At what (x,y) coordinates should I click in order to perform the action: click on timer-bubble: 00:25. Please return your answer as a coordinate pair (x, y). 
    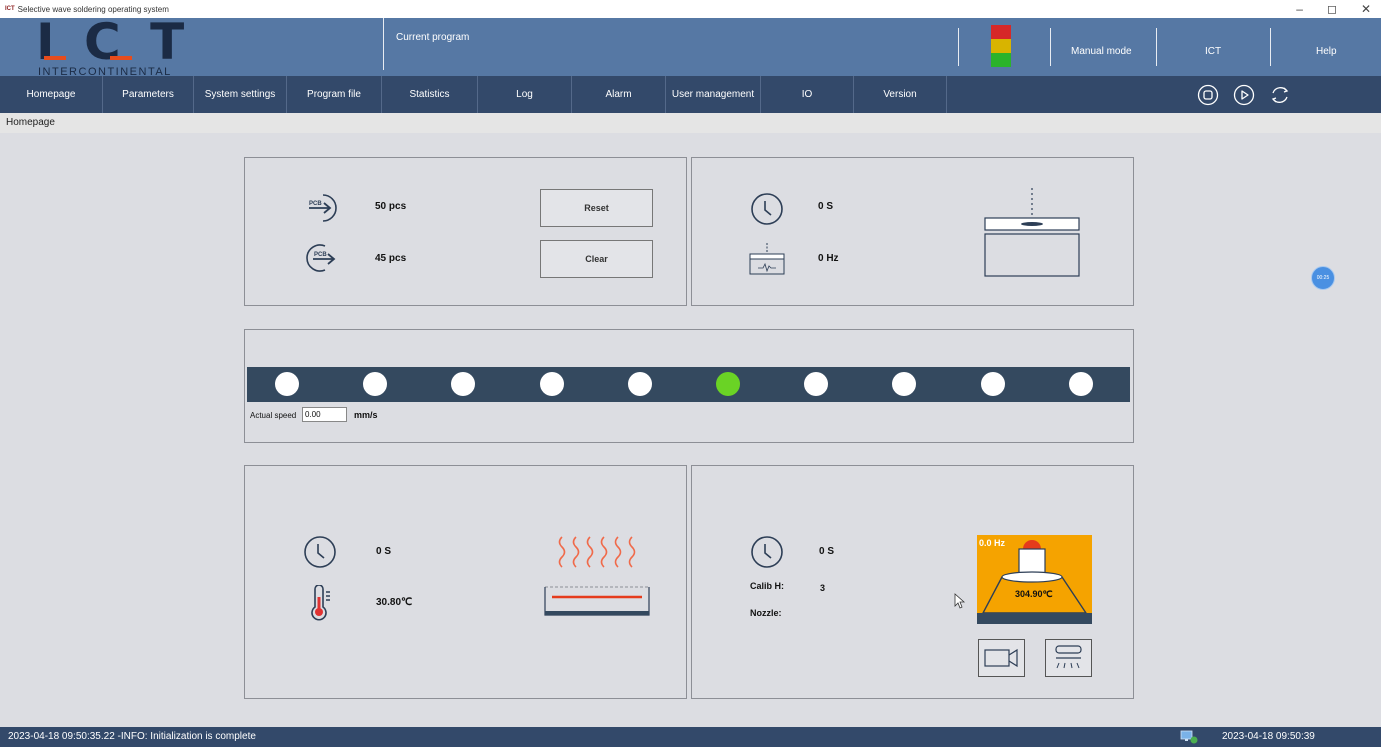
    Looking at the image, I should click on (1323, 278).